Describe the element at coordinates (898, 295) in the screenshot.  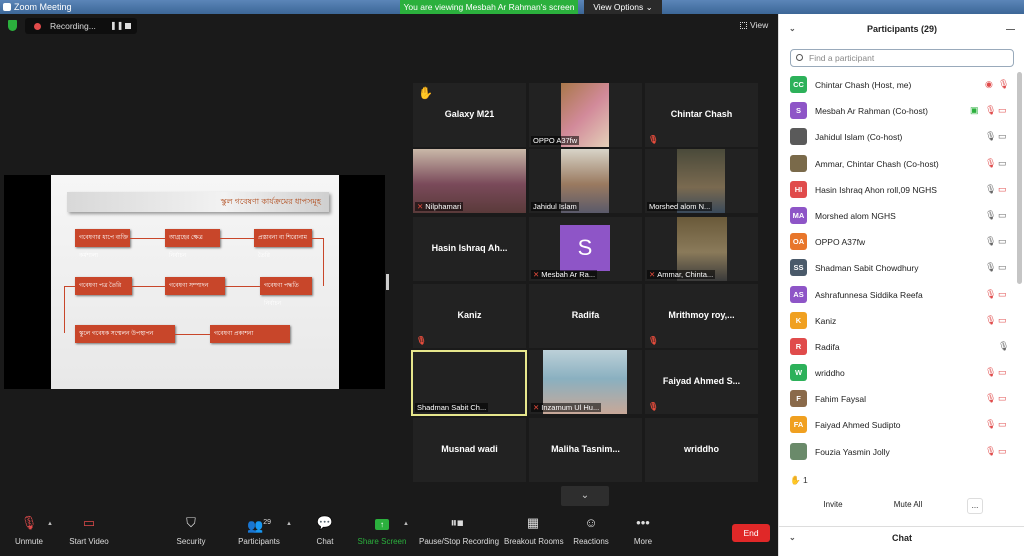
I see `participant-row: AS Ashrafunnesa Siddika Reefa 🎙 ▭` at that location.